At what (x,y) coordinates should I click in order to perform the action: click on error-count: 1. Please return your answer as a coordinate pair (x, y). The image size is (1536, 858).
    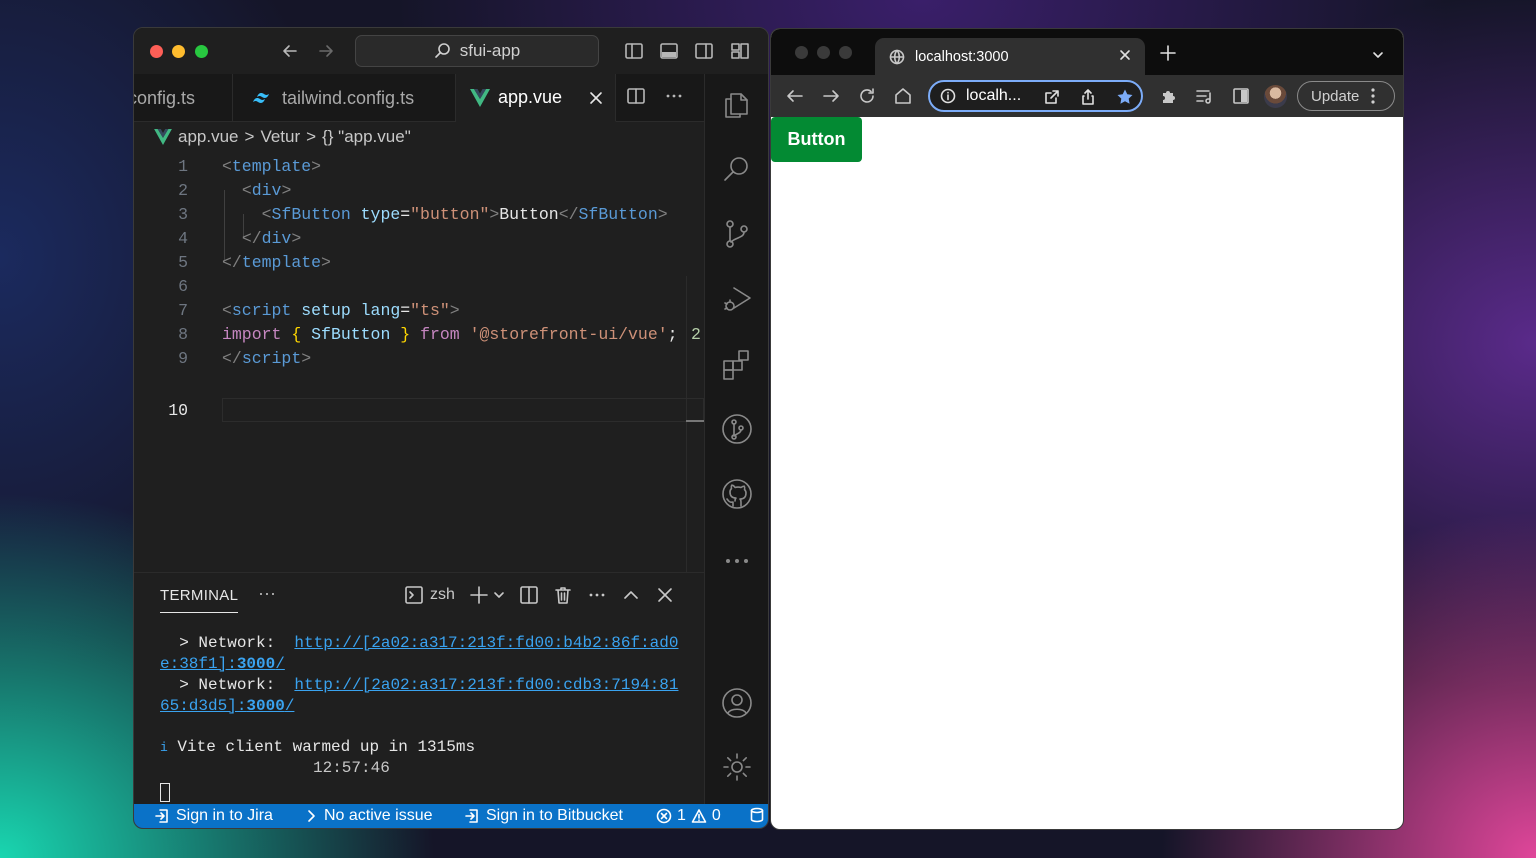
    Looking at the image, I should click on (681, 815).